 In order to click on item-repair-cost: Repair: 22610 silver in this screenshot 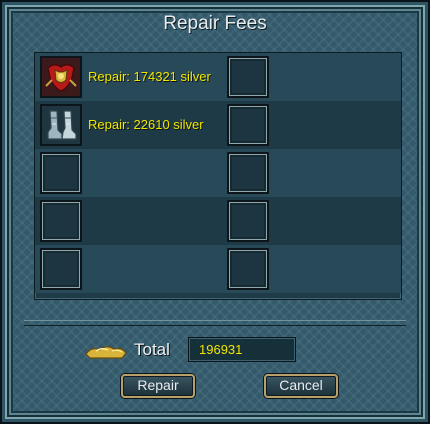, I will do `click(146, 124)`.